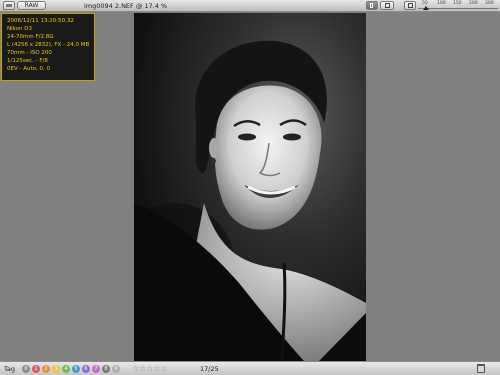  What do you see at coordinates (46, 369) in the screenshot?
I see `tag-2-button: 2` at bounding box center [46, 369].